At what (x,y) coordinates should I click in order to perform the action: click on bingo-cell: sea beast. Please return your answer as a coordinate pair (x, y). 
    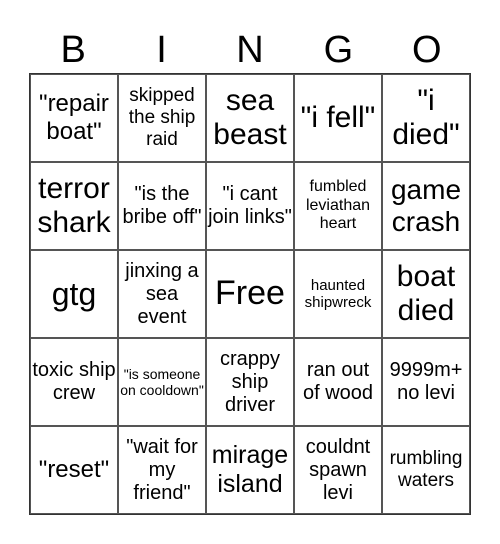
    Looking at the image, I should click on (250, 118).